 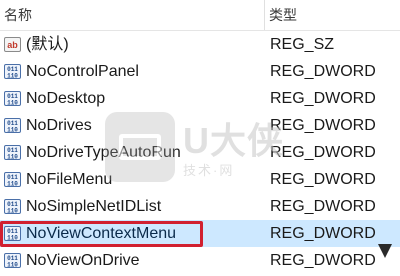 I want to click on string-value-icon: ab, so click(x=12, y=44).